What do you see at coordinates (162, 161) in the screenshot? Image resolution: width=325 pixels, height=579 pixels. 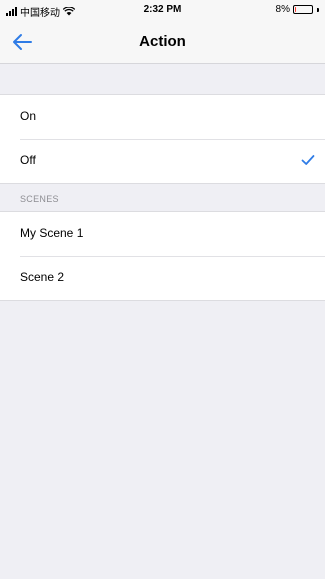 I see `action-option-off: Off` at bounding box center [162, 161].